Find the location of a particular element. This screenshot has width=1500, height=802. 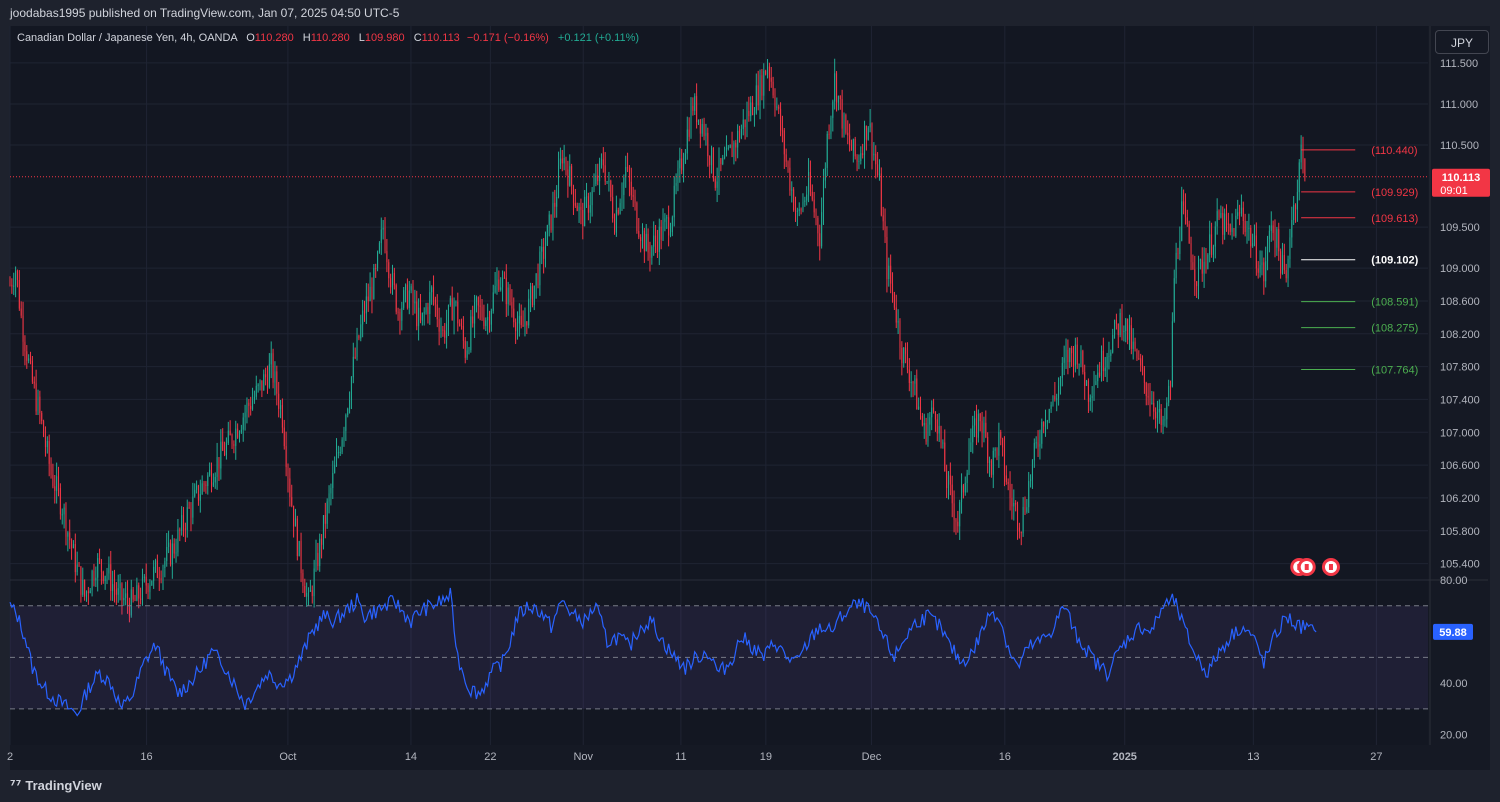

time-tick-label: 16 is located at coordinates (146, 757).